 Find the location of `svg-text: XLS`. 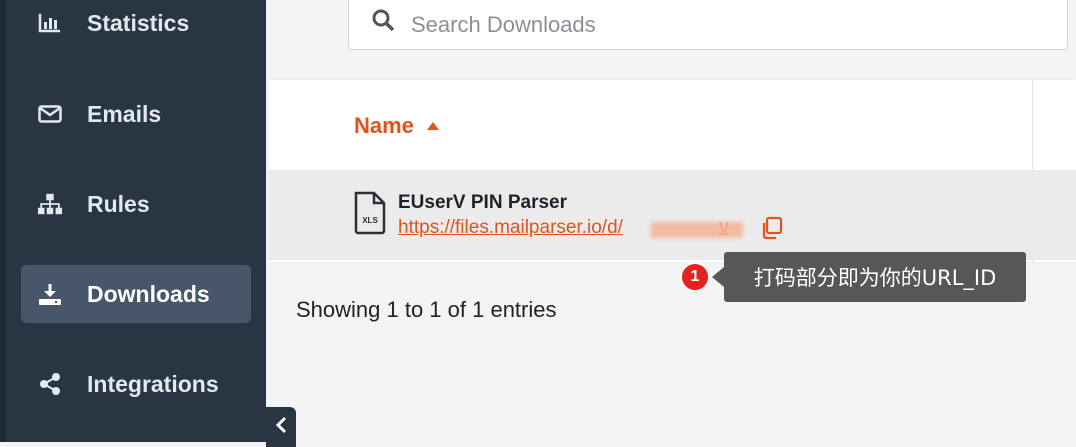

svg-text: XLS is located at coordinates (370, 220).